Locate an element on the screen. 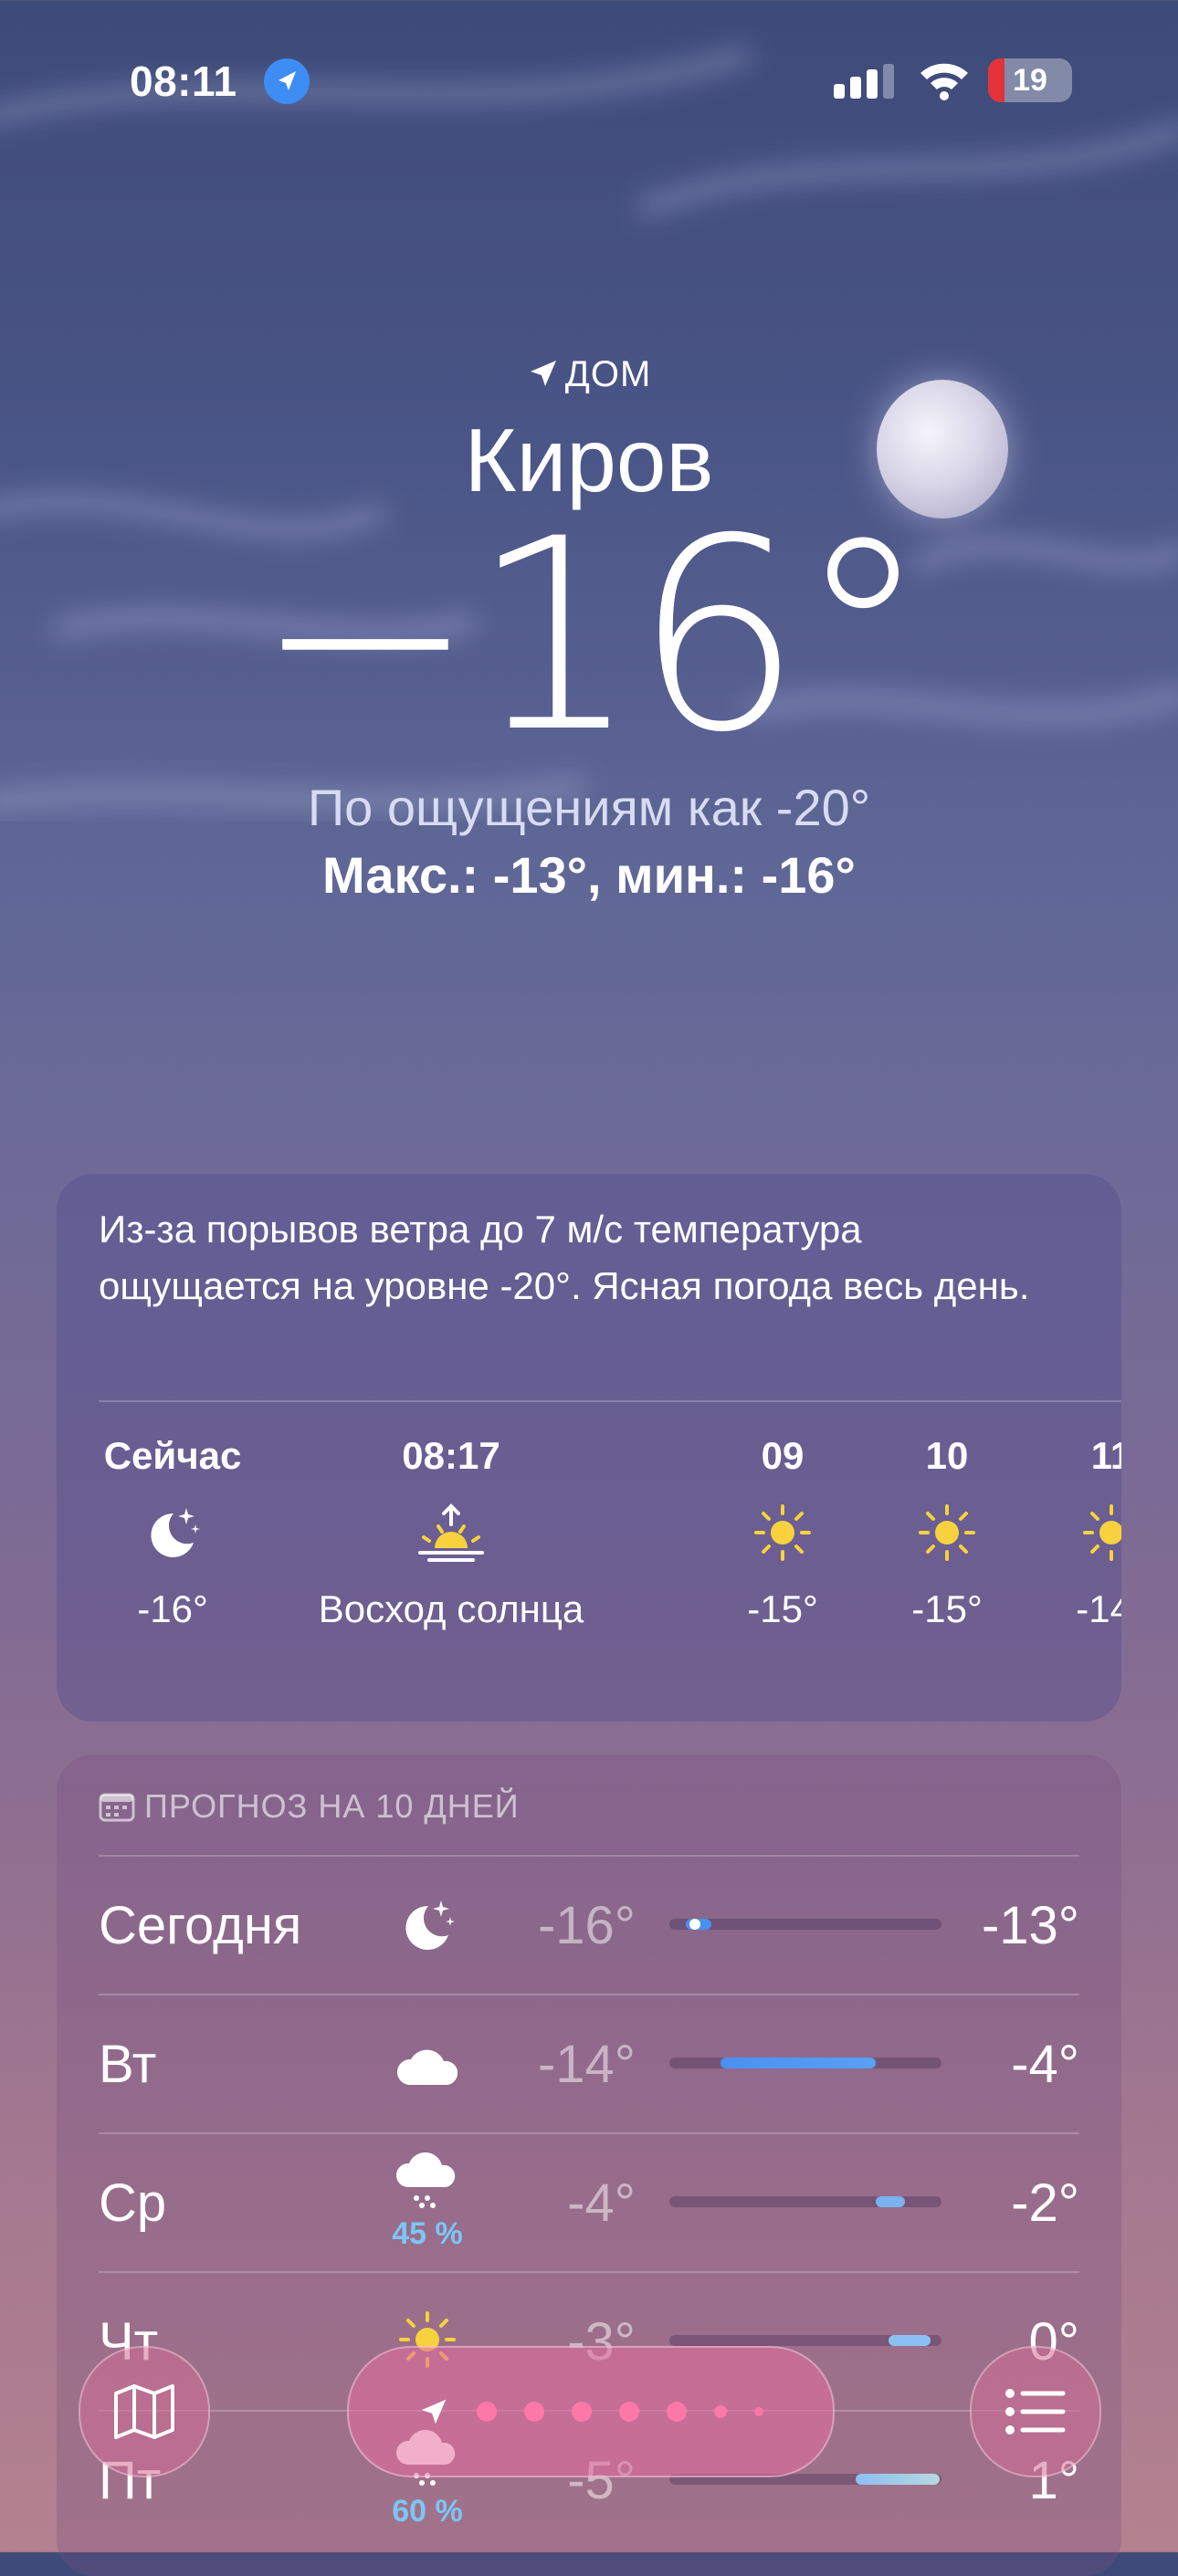 Image resolution: width=1178 pixels, height=2576 pixels. location-label: ДОМ is located at coordinates (589, 374).